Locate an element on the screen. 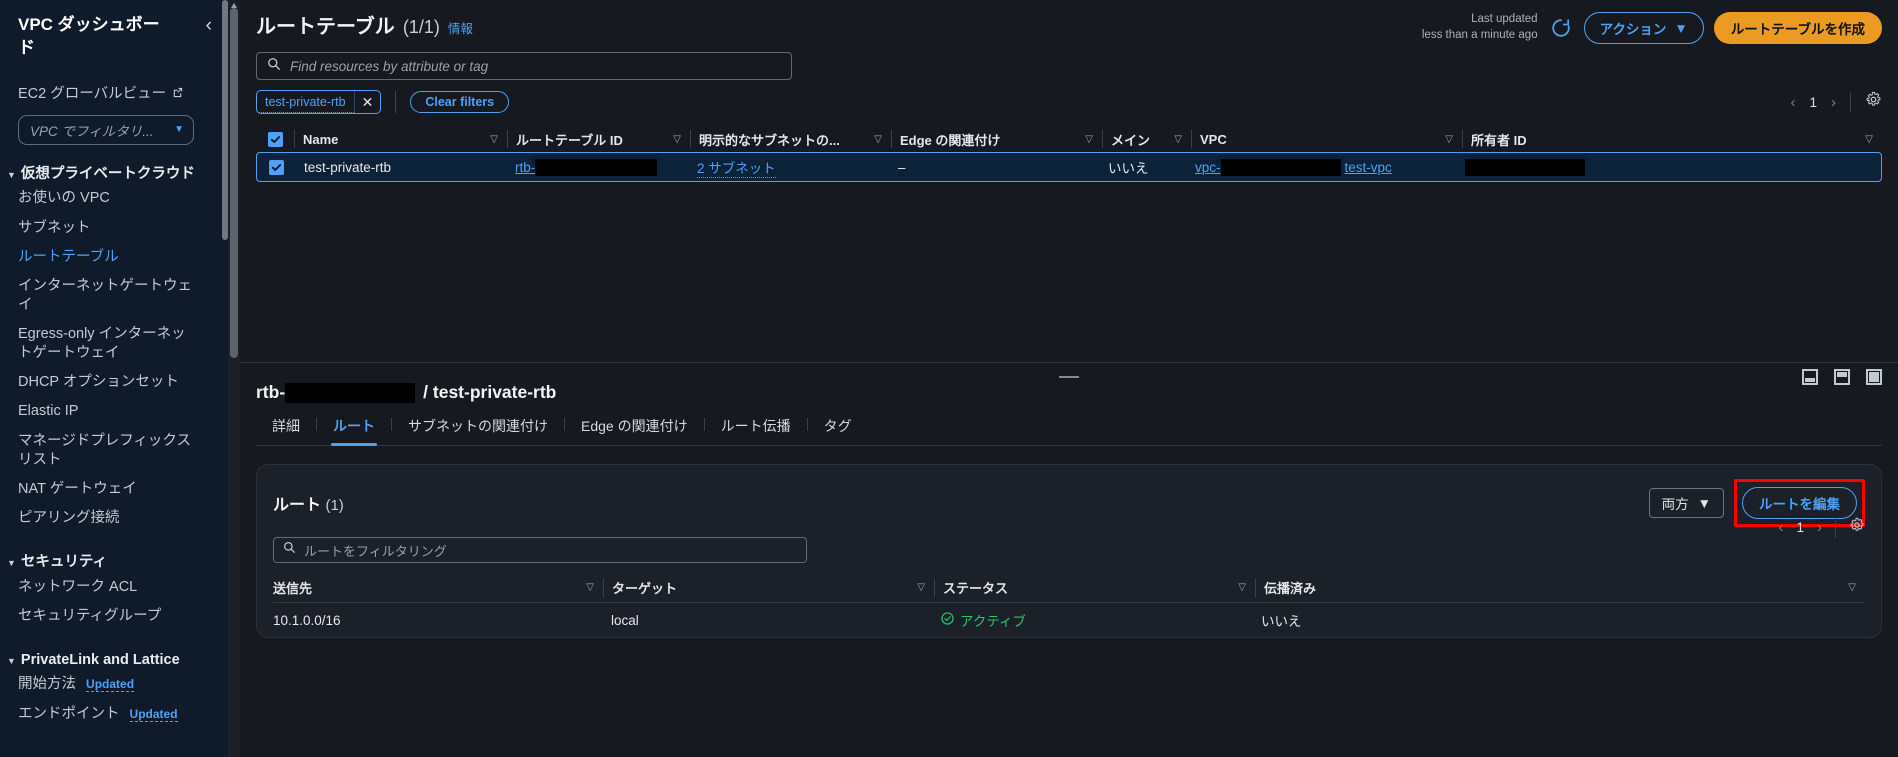  select-all-checkbox is located at coordinates (275, 139).